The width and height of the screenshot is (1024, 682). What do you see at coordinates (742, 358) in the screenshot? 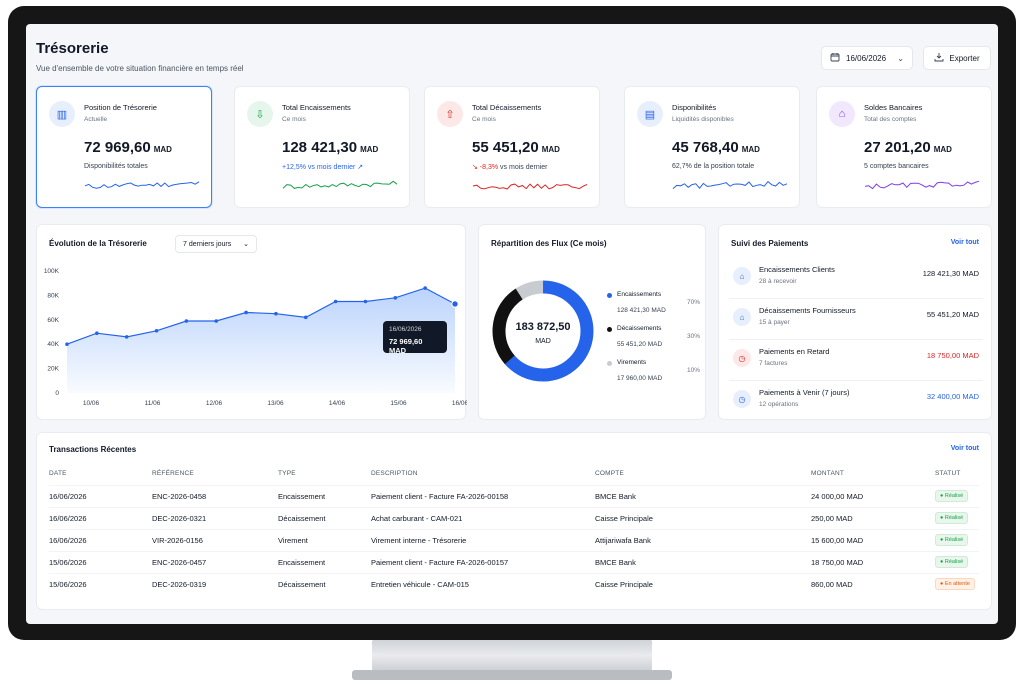
I see `alert-clock-icon: ◷` at bounding box center [742, 358].